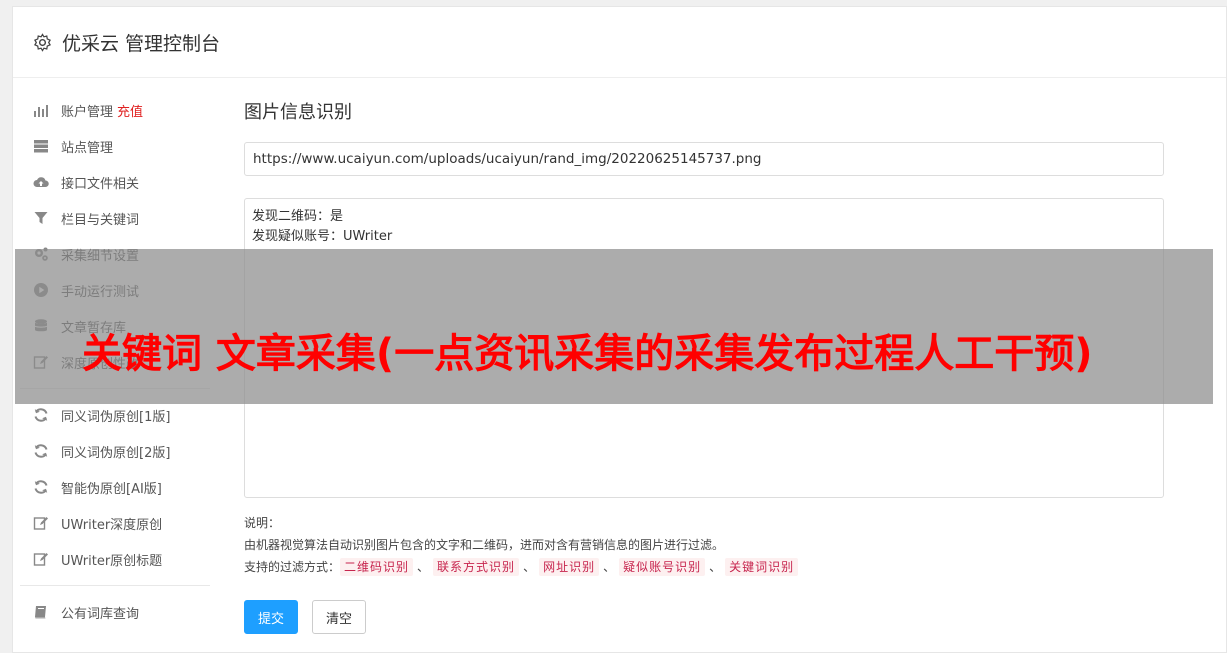 The image size is (1227, 653). What do you see at coordinates (377, 567) in the screenshot?
I see `filter-chip: 二维码识别` at bounding box center [377, 567].